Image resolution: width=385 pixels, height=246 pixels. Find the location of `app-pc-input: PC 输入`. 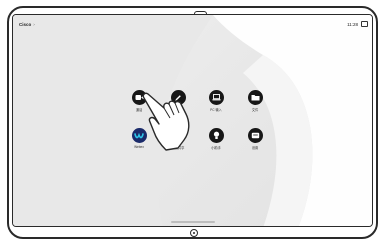

app-pc-input: PC 输入 is located at coordinates (216, 101).